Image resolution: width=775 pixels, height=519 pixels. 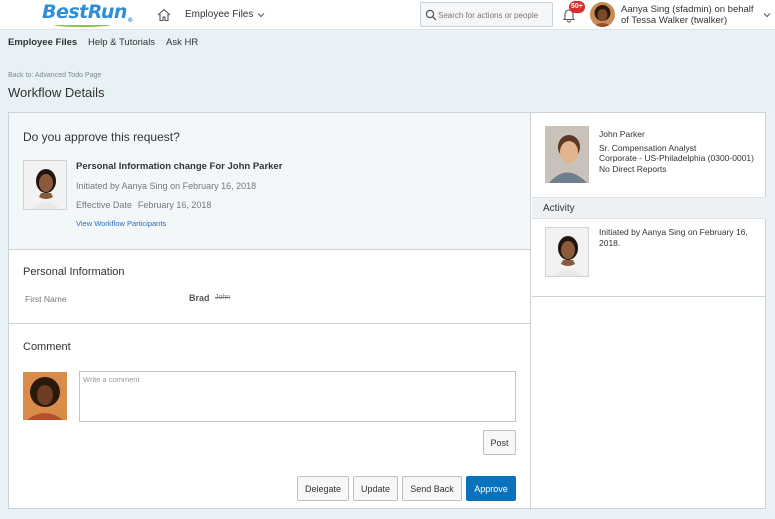 I want to click on activity-divider, so click(x=649, y=296).